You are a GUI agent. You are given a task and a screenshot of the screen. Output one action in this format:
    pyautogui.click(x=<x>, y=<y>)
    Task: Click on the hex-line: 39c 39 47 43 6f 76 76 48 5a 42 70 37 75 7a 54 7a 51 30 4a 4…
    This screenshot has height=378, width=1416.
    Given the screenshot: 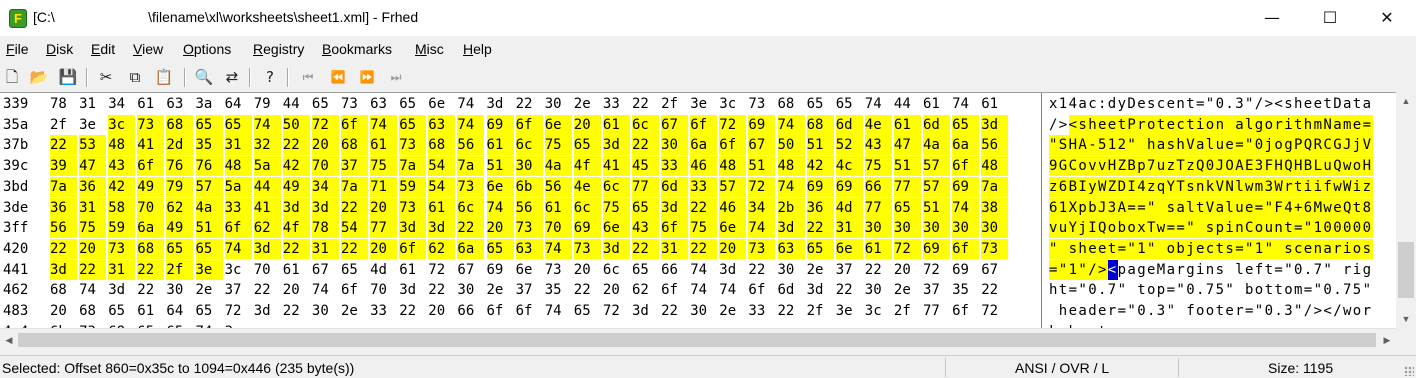 What is the action you would take?
    pyautogui.click(x=698, y=166)
    